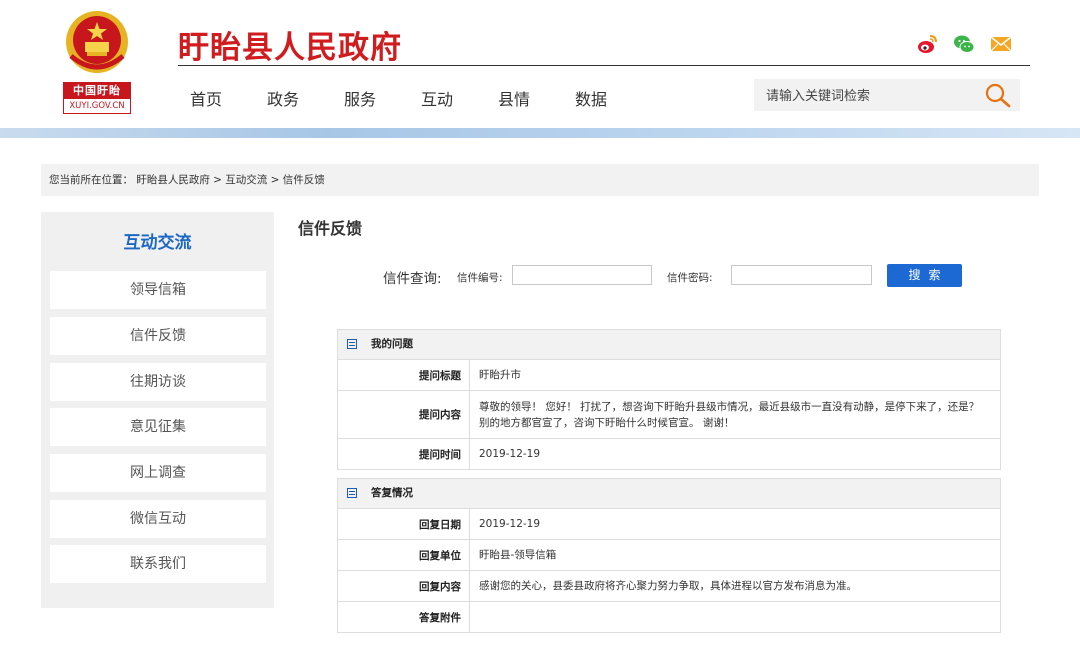  I want to click on row-key: 提问时间, so click(404, 454).